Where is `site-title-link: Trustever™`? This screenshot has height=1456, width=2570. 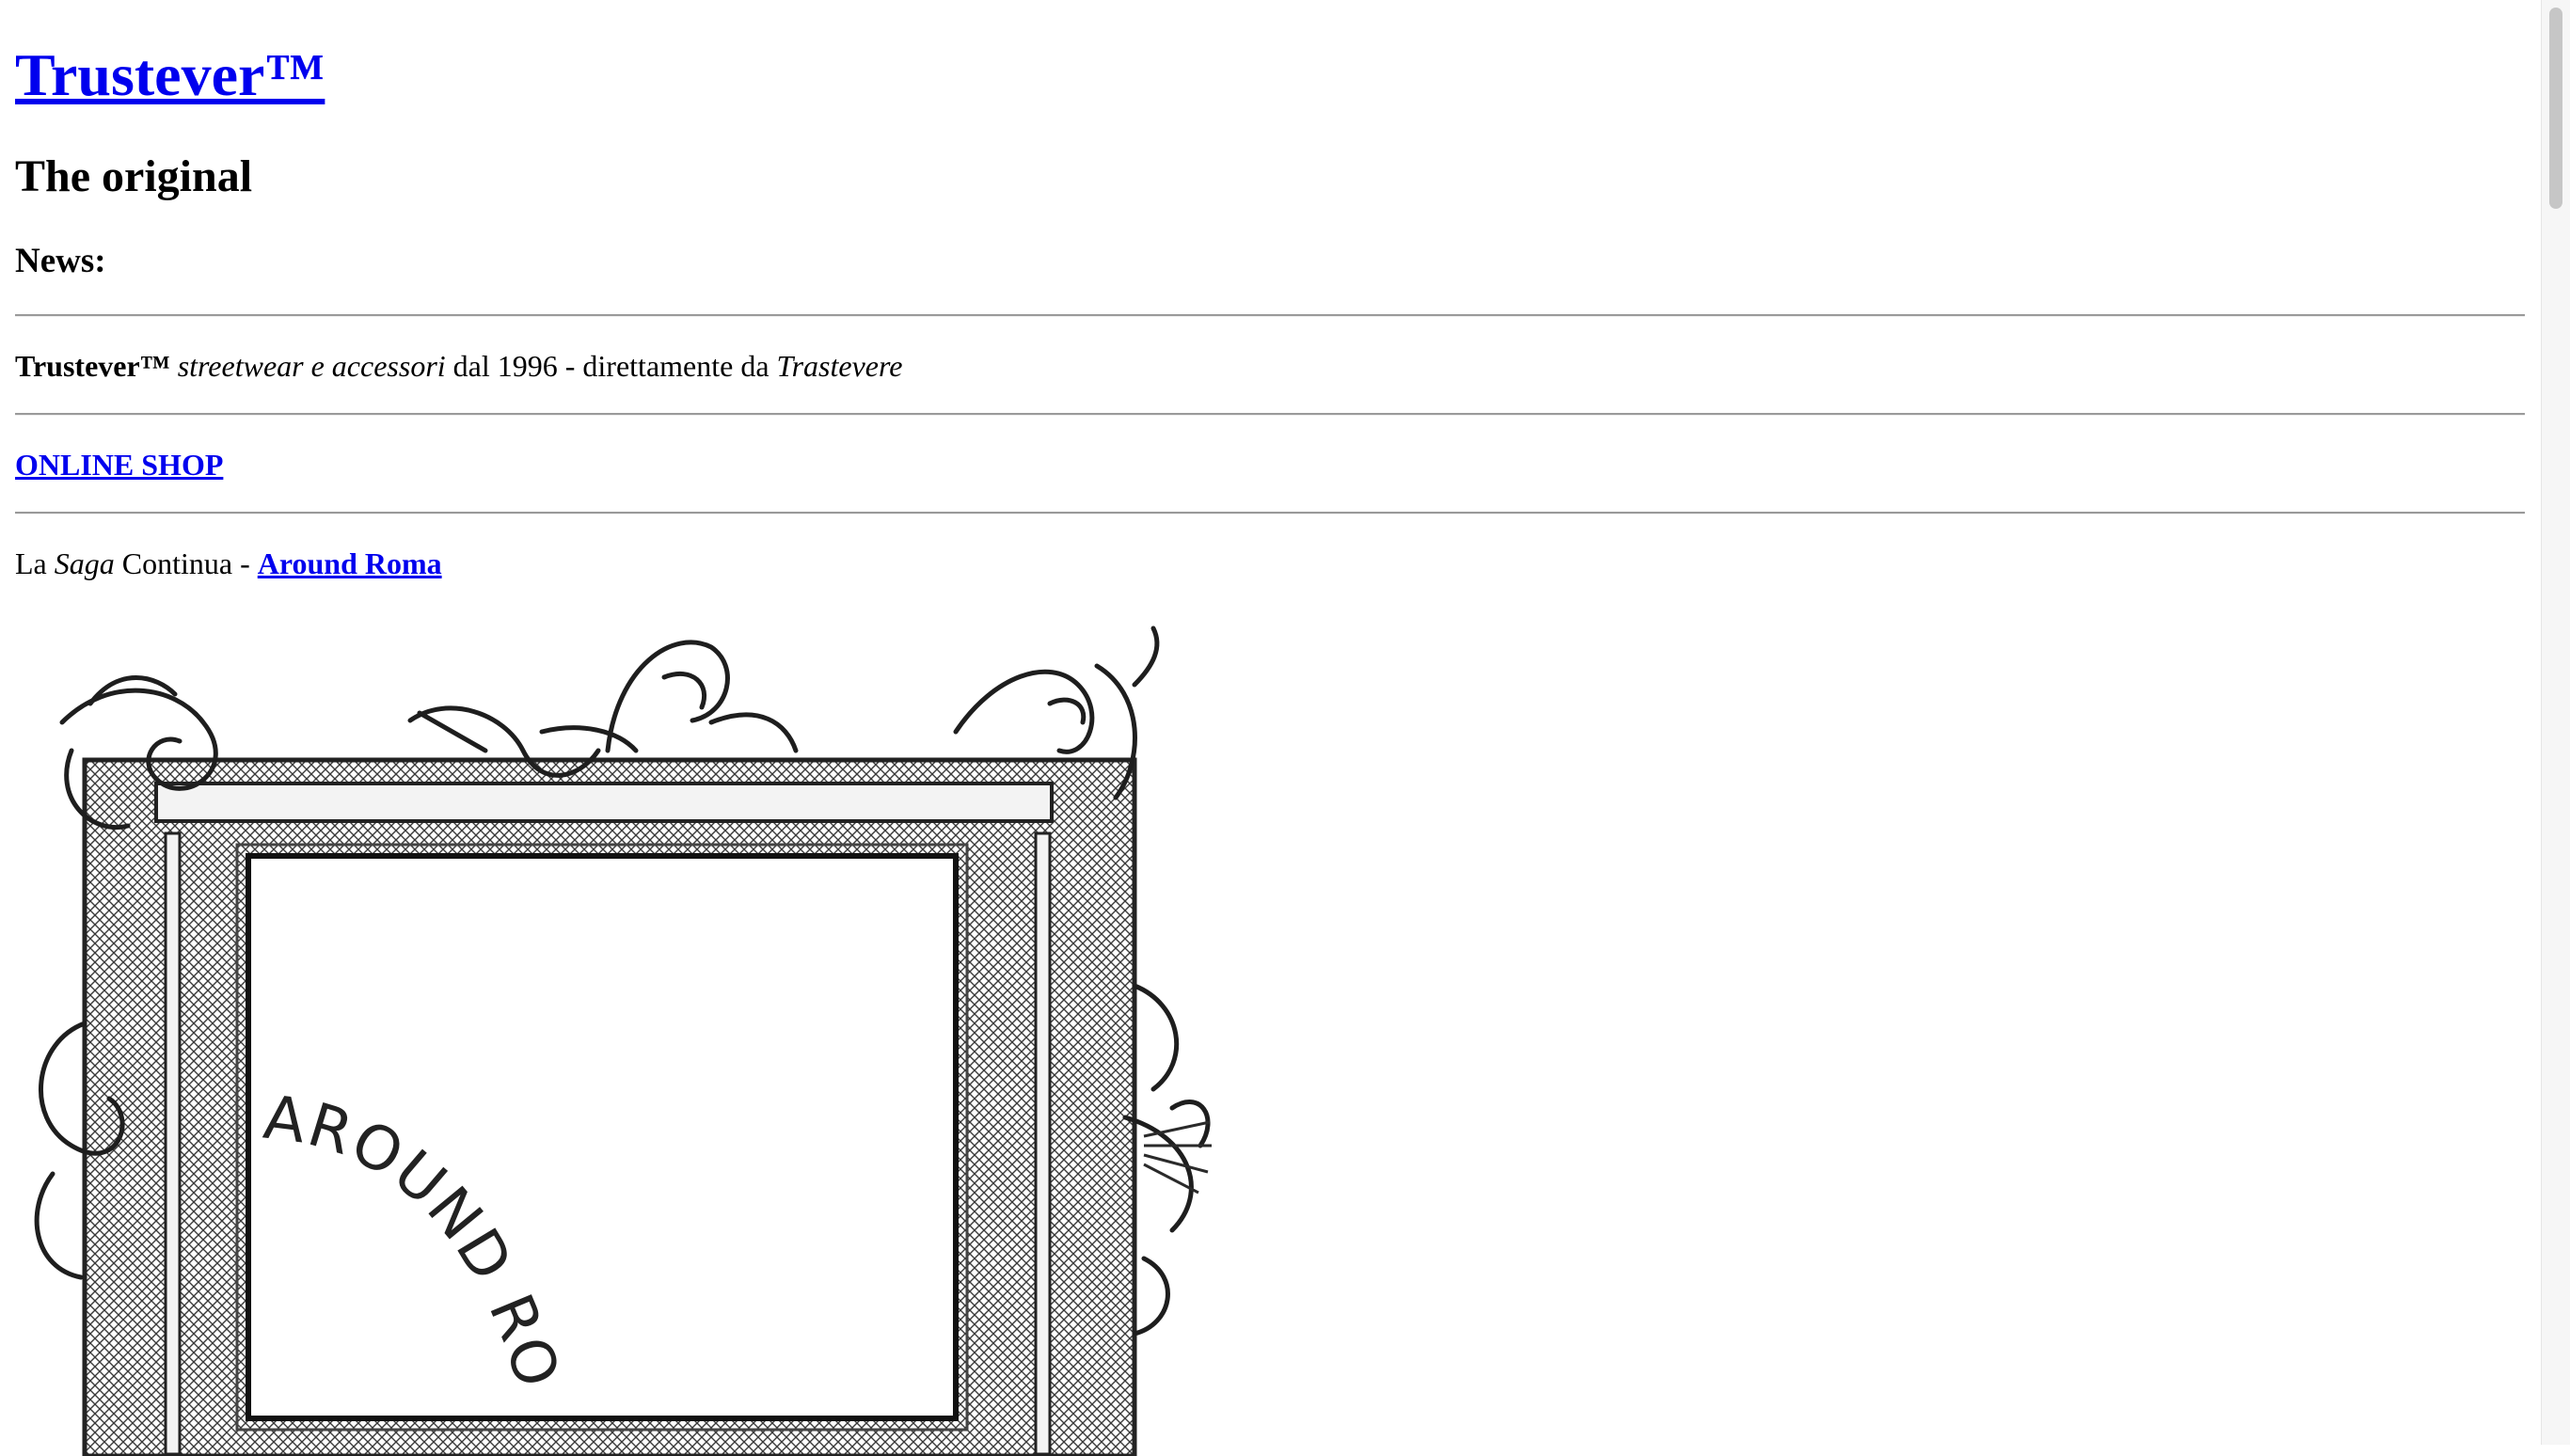 site-title-link: Trustever™ is located at coordinates (170, 74).